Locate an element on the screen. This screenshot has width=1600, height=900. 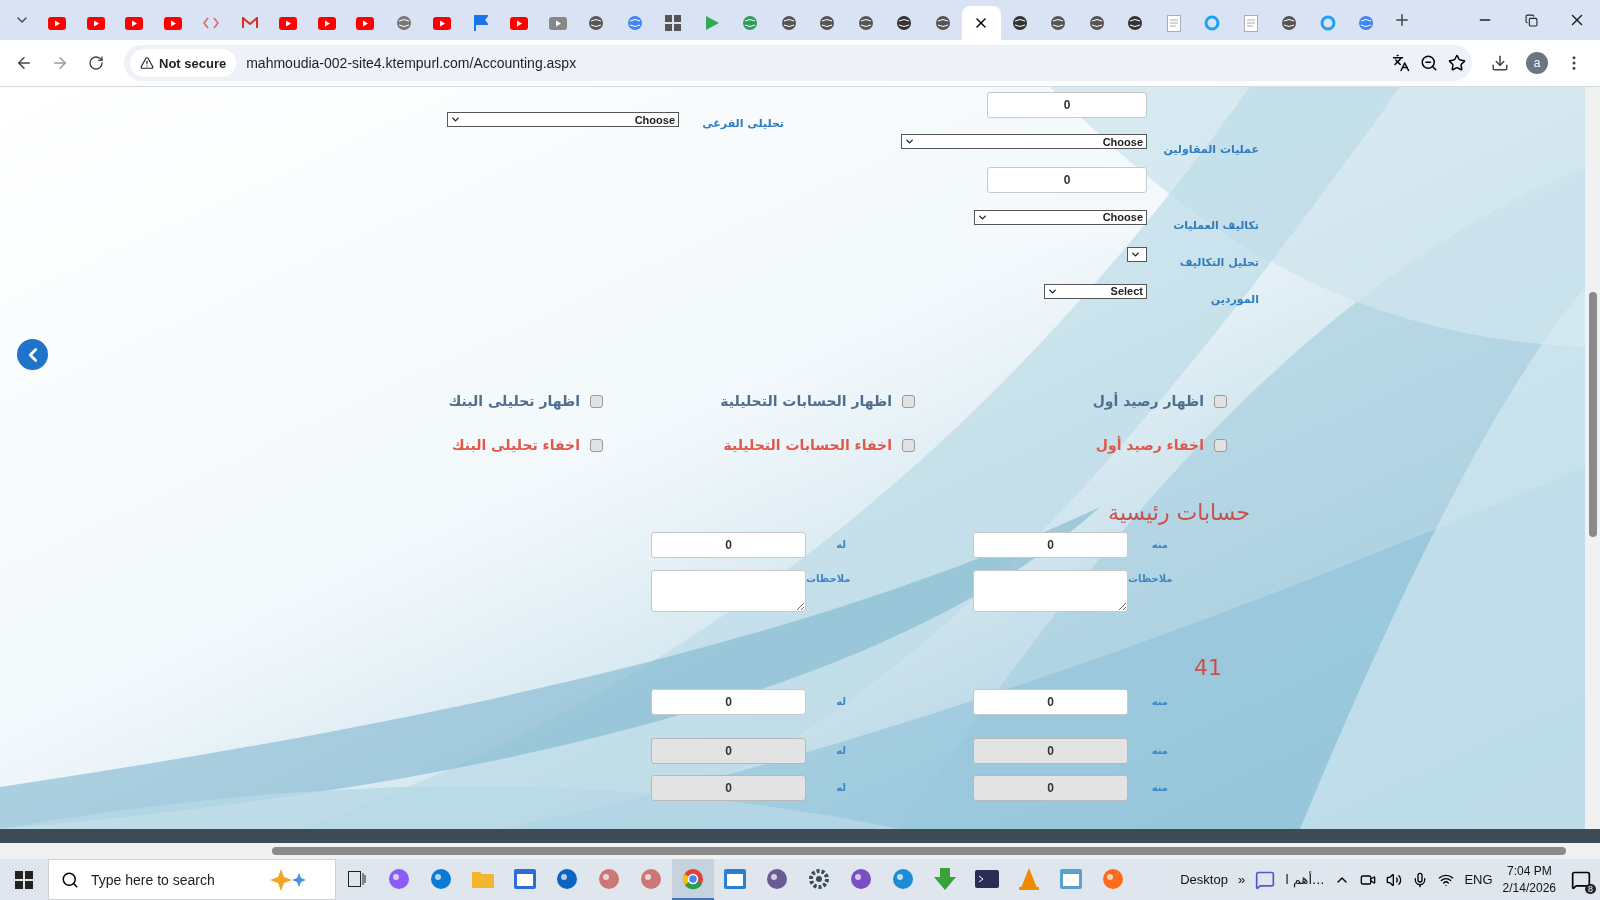
caret-icon is located at coordinates (455, 119).